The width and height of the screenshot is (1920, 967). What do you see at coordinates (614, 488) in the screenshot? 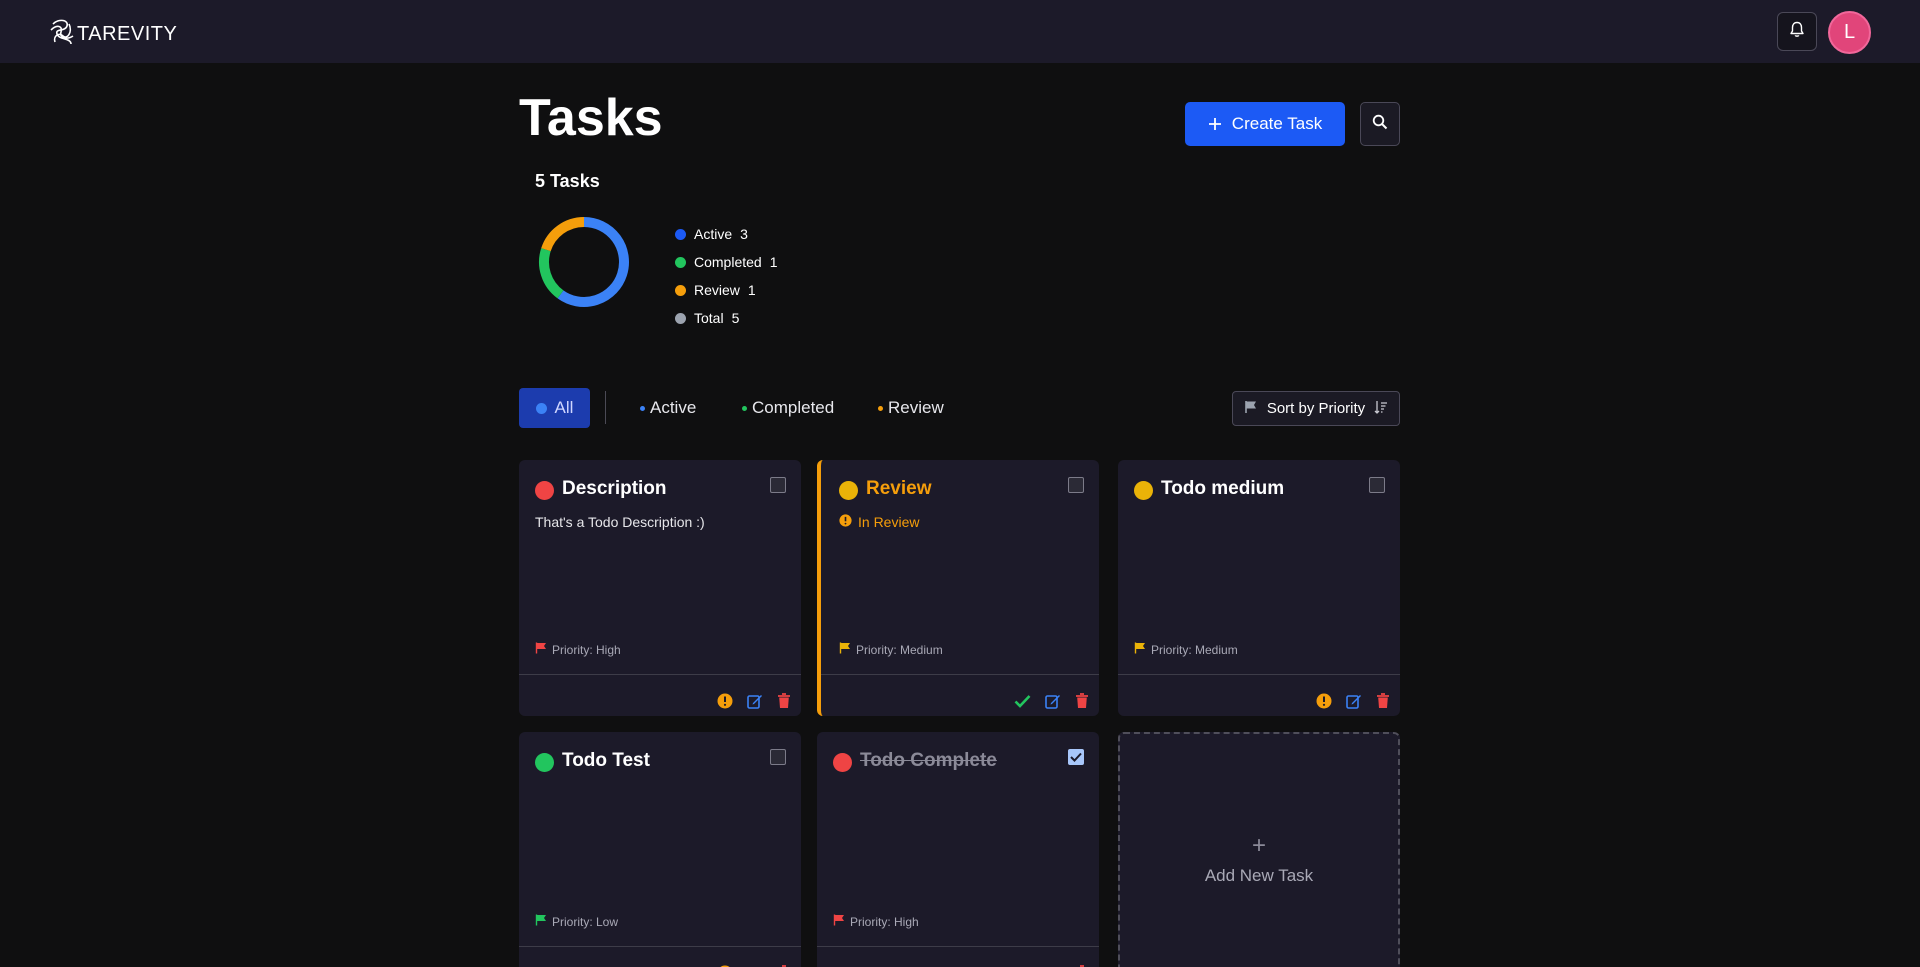
I see `task-title: Description` at bounding box center [614, 488].